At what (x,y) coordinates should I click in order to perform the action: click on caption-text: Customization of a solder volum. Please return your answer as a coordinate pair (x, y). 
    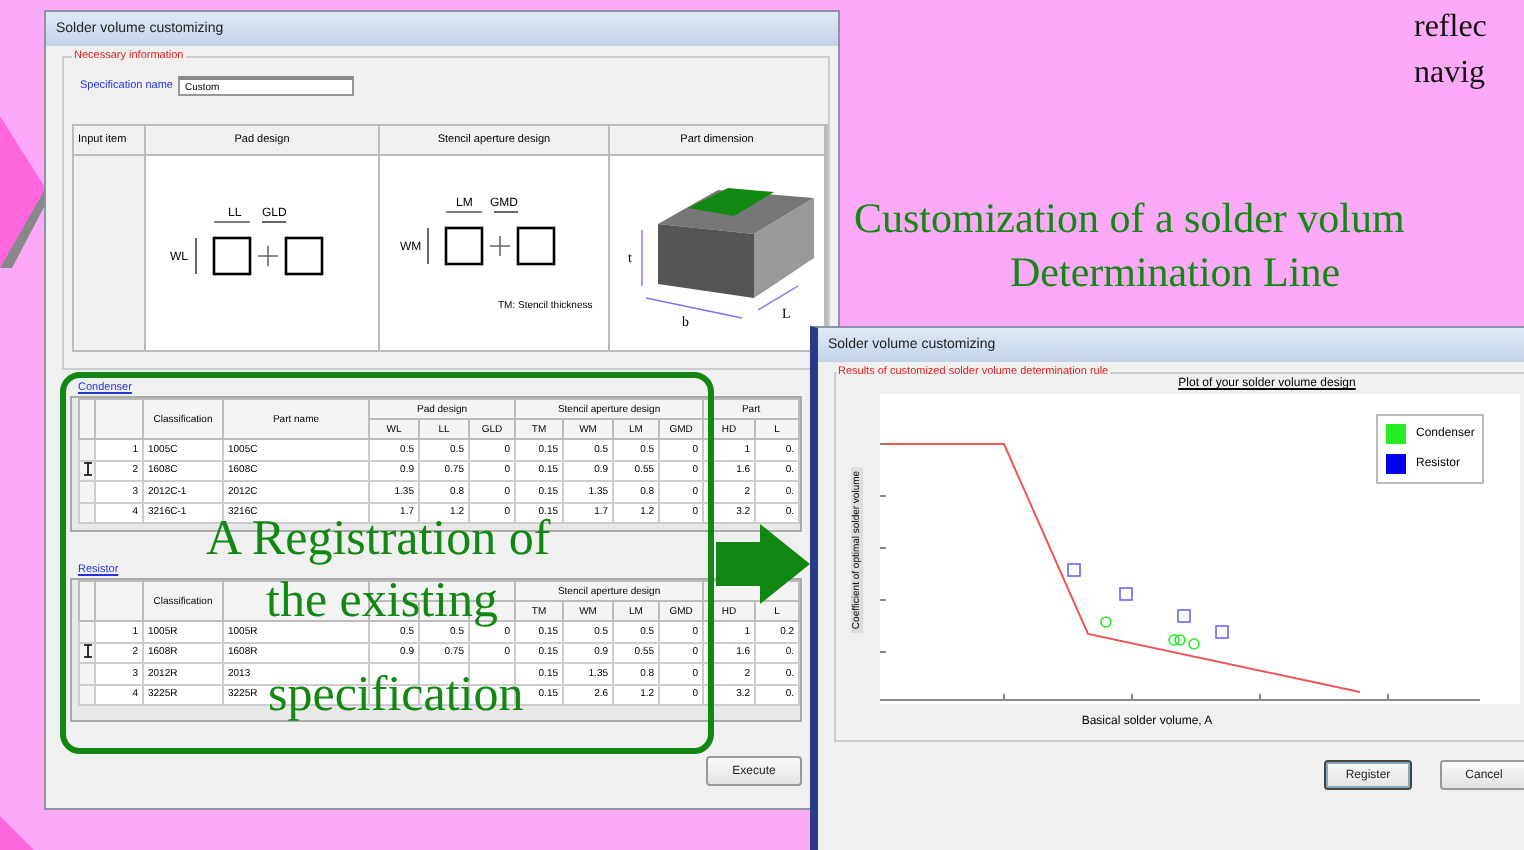
    Looking at the image, I should click on (1130, 219).